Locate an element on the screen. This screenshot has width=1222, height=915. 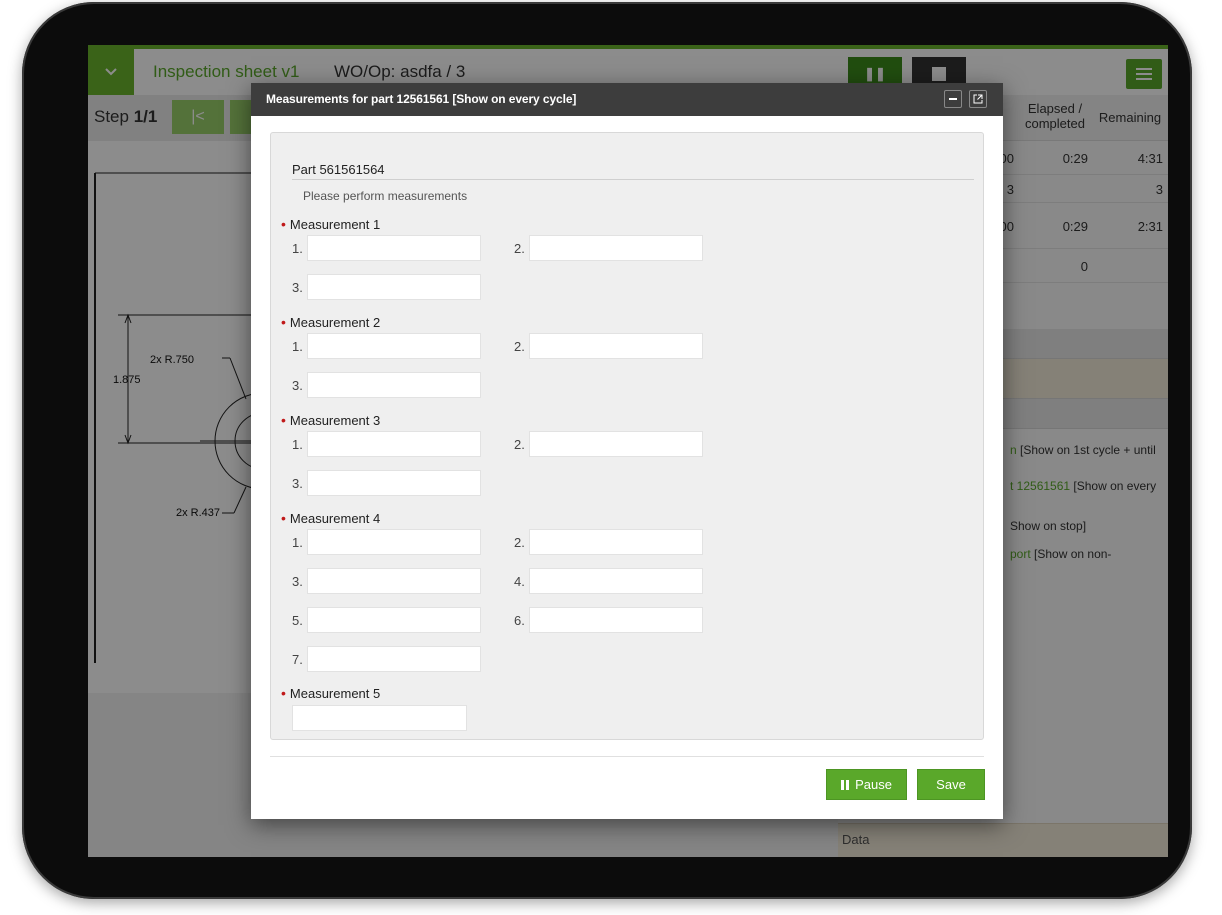
measurement-label: • Measurement 1 is located at coordinates (331, 224).